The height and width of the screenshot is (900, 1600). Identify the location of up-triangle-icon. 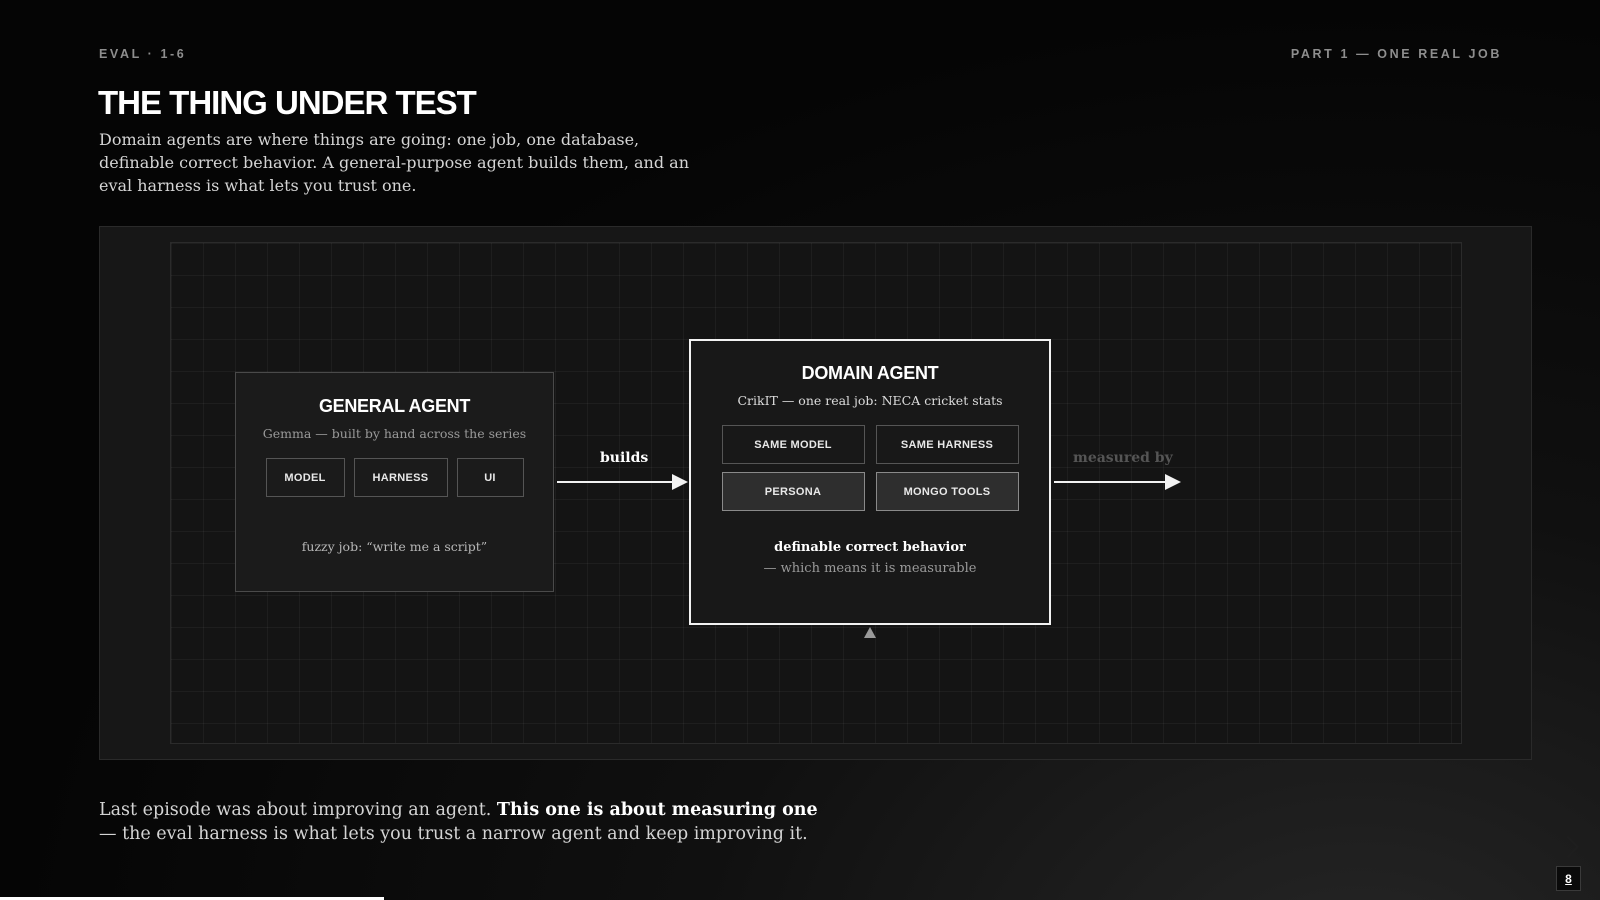
(870, 632).